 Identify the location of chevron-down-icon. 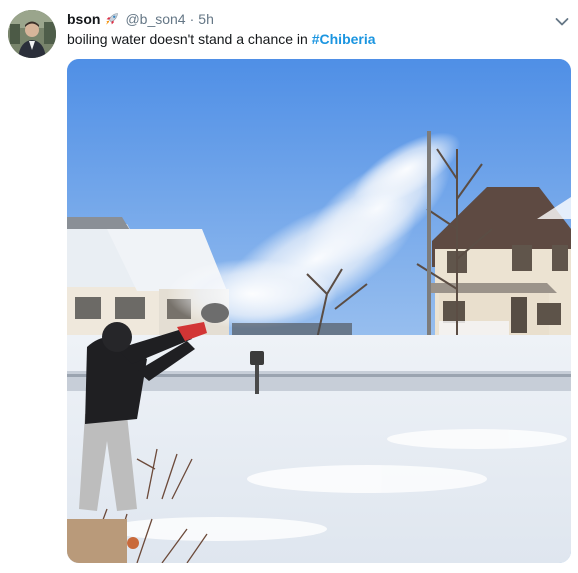
(562, 20).